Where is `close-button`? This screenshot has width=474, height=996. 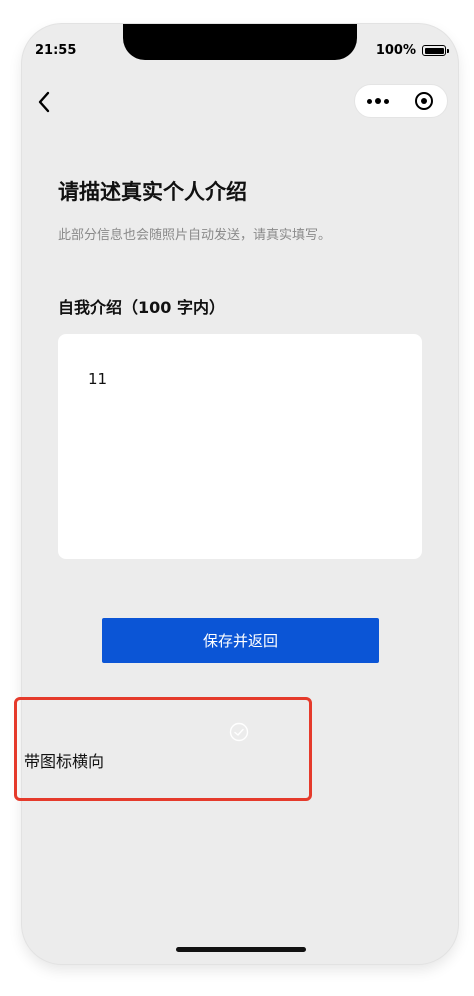 close-button is located at coordinates (424, 101).